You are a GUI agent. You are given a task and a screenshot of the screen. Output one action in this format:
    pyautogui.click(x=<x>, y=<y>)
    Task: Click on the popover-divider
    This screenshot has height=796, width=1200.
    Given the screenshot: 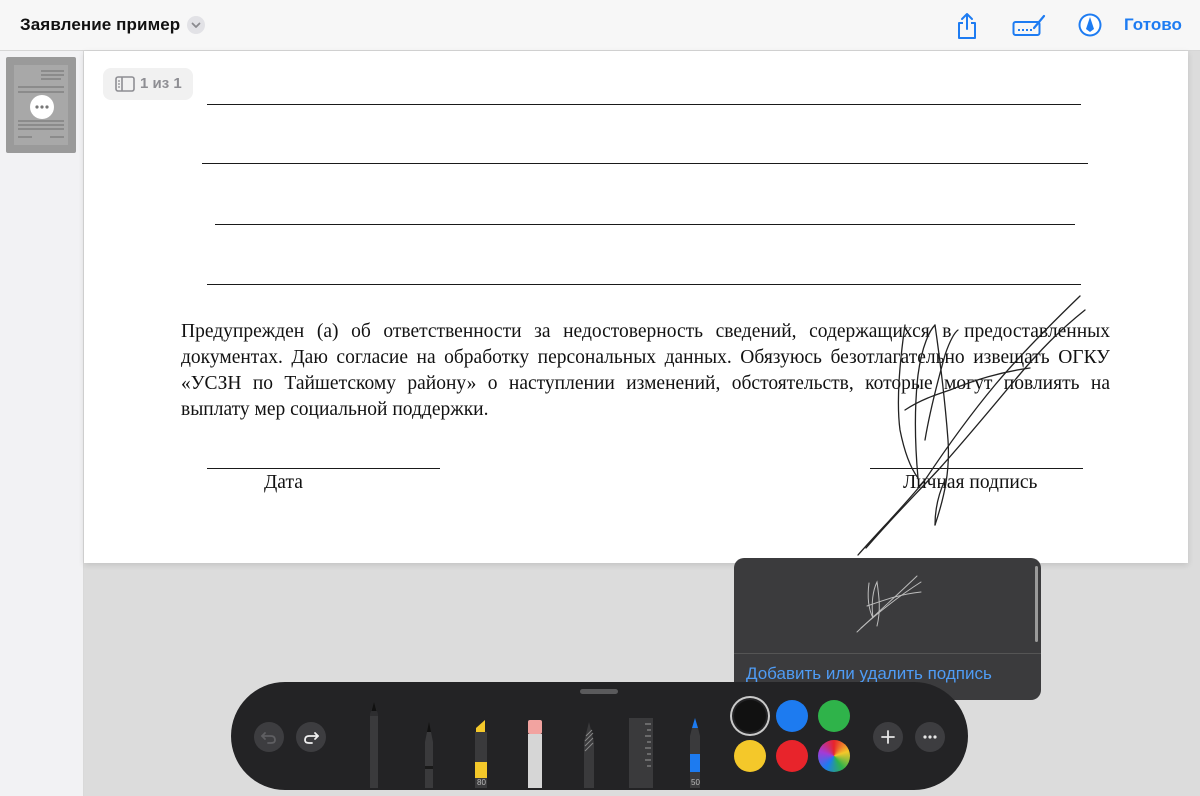 What is the action you would take?
    pyautogui.click(x=887, y=653)
    